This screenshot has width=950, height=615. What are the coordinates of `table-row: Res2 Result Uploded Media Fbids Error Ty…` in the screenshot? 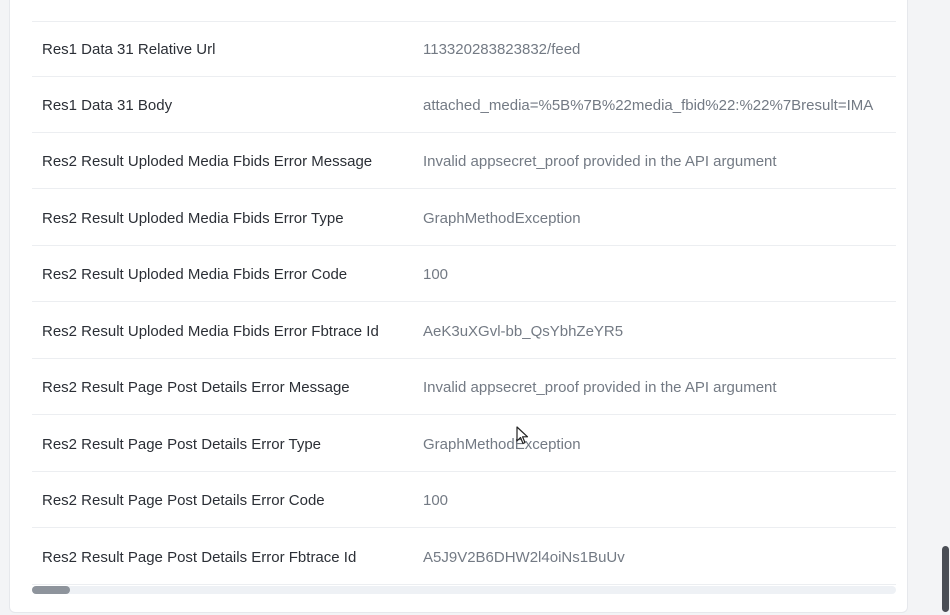 It's located at (464, 218).